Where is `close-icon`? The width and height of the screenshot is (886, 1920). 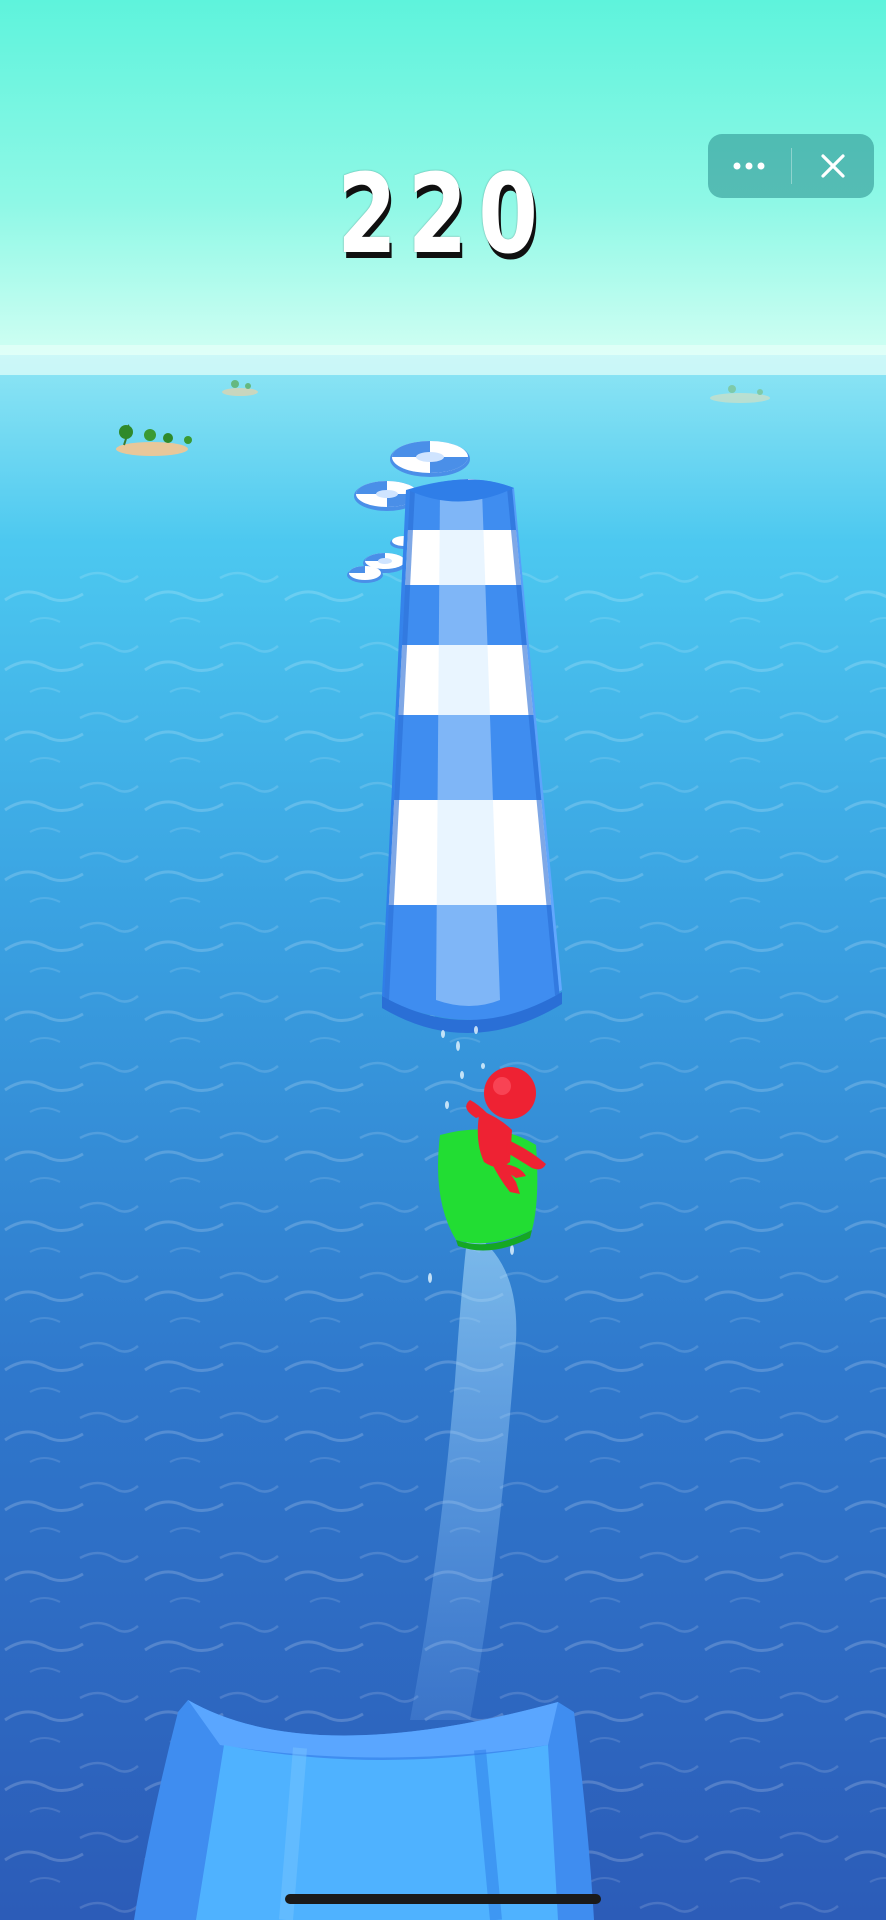 close-icon is located at coordinates (833, 166).